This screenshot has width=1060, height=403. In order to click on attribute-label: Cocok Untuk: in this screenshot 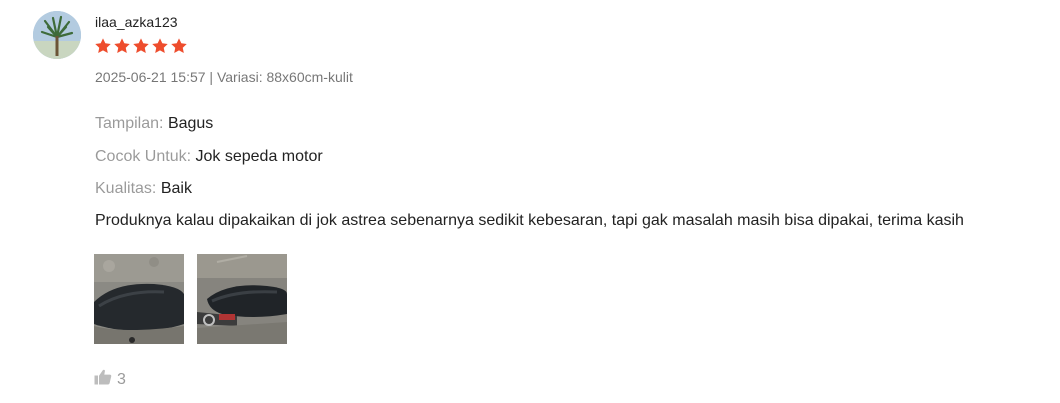, I will do `click(143, 156)`.